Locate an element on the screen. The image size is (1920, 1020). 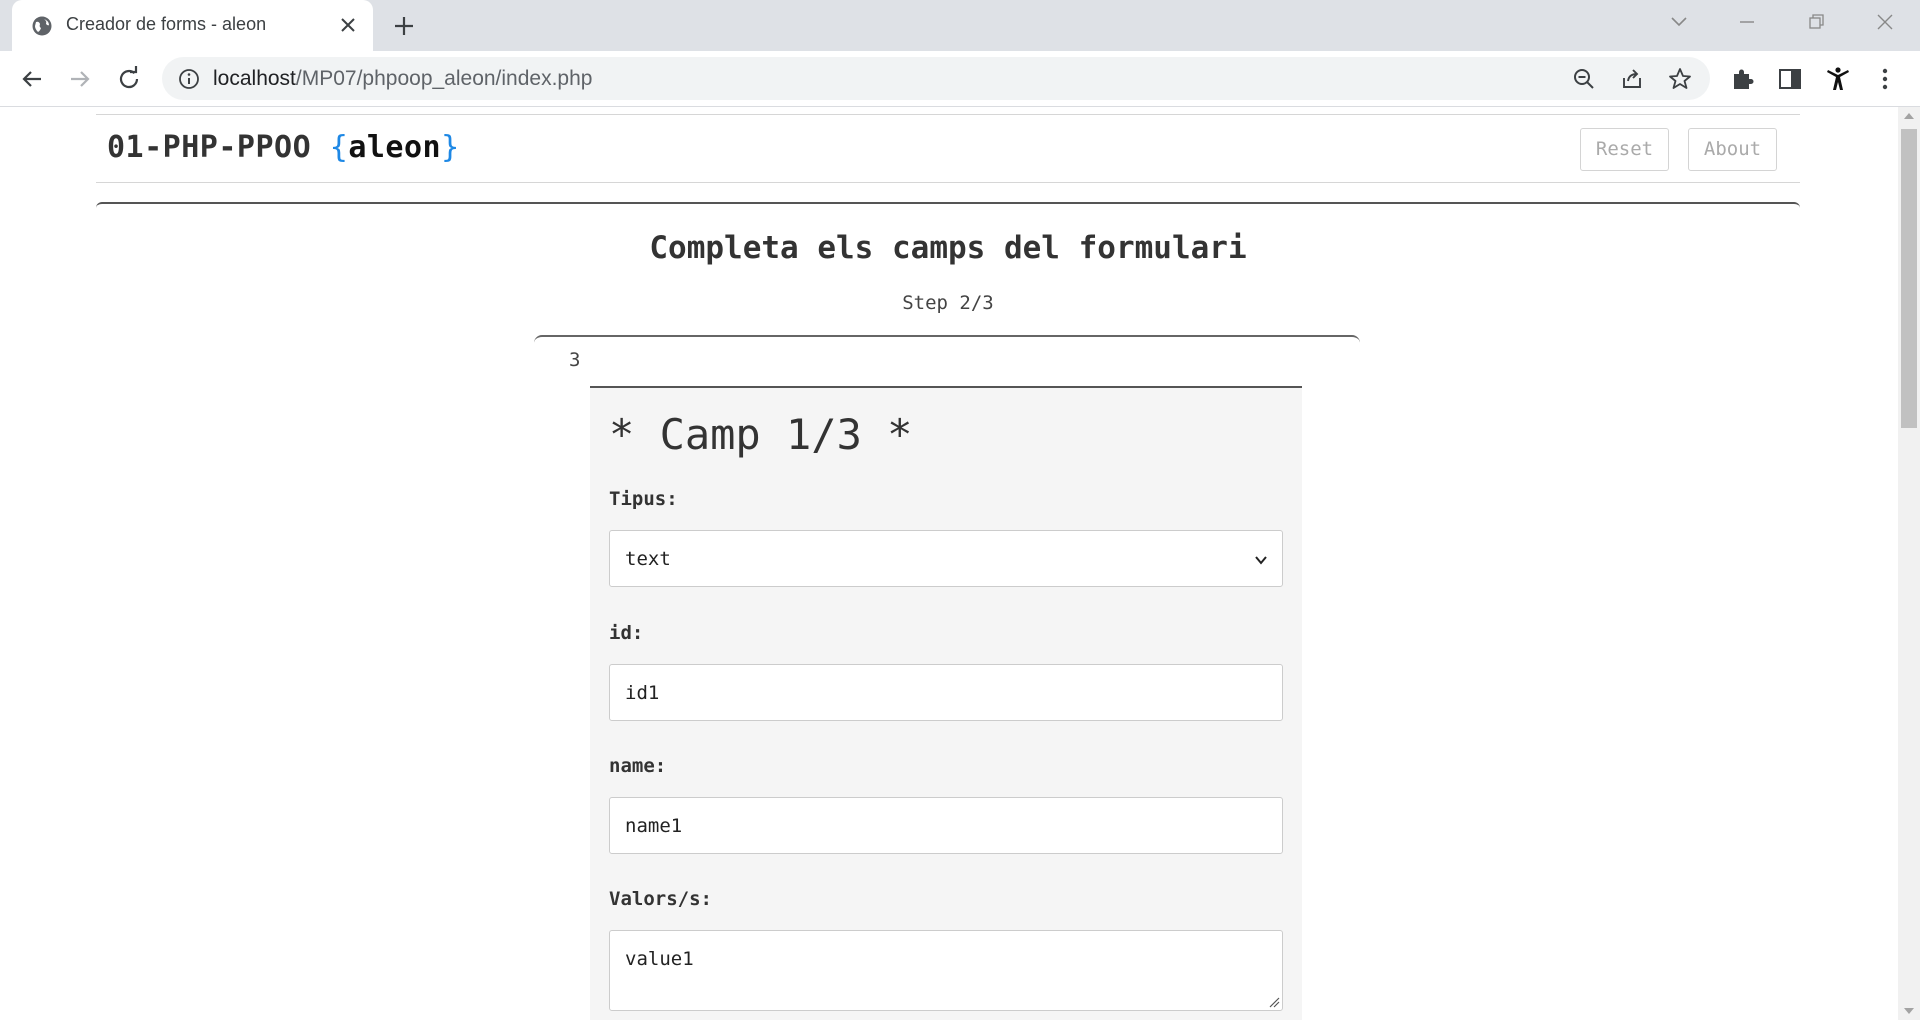
close-window-icon is located at coordinates (1885, 22).